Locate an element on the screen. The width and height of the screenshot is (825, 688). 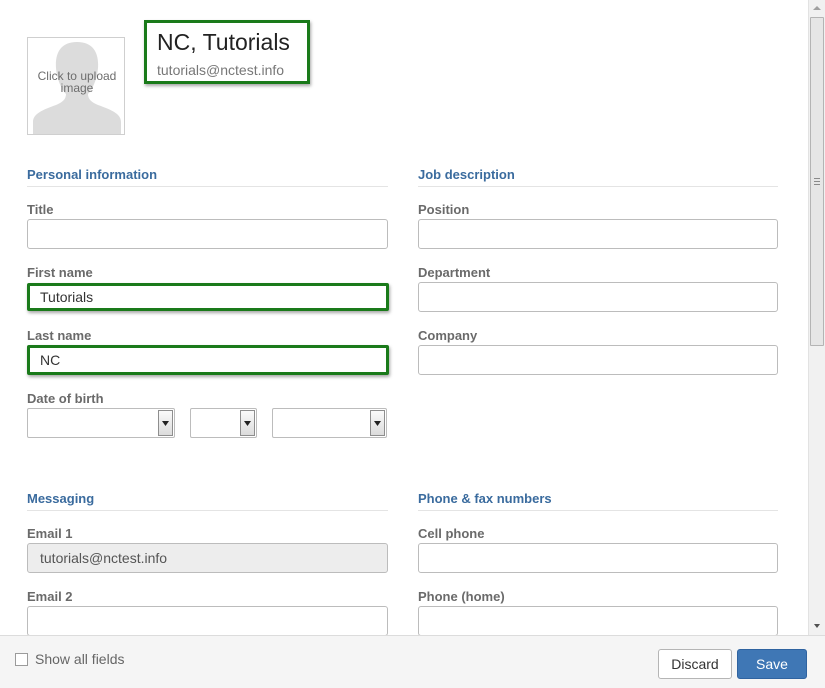
dob-day-select is located at coordinates (223, 423).